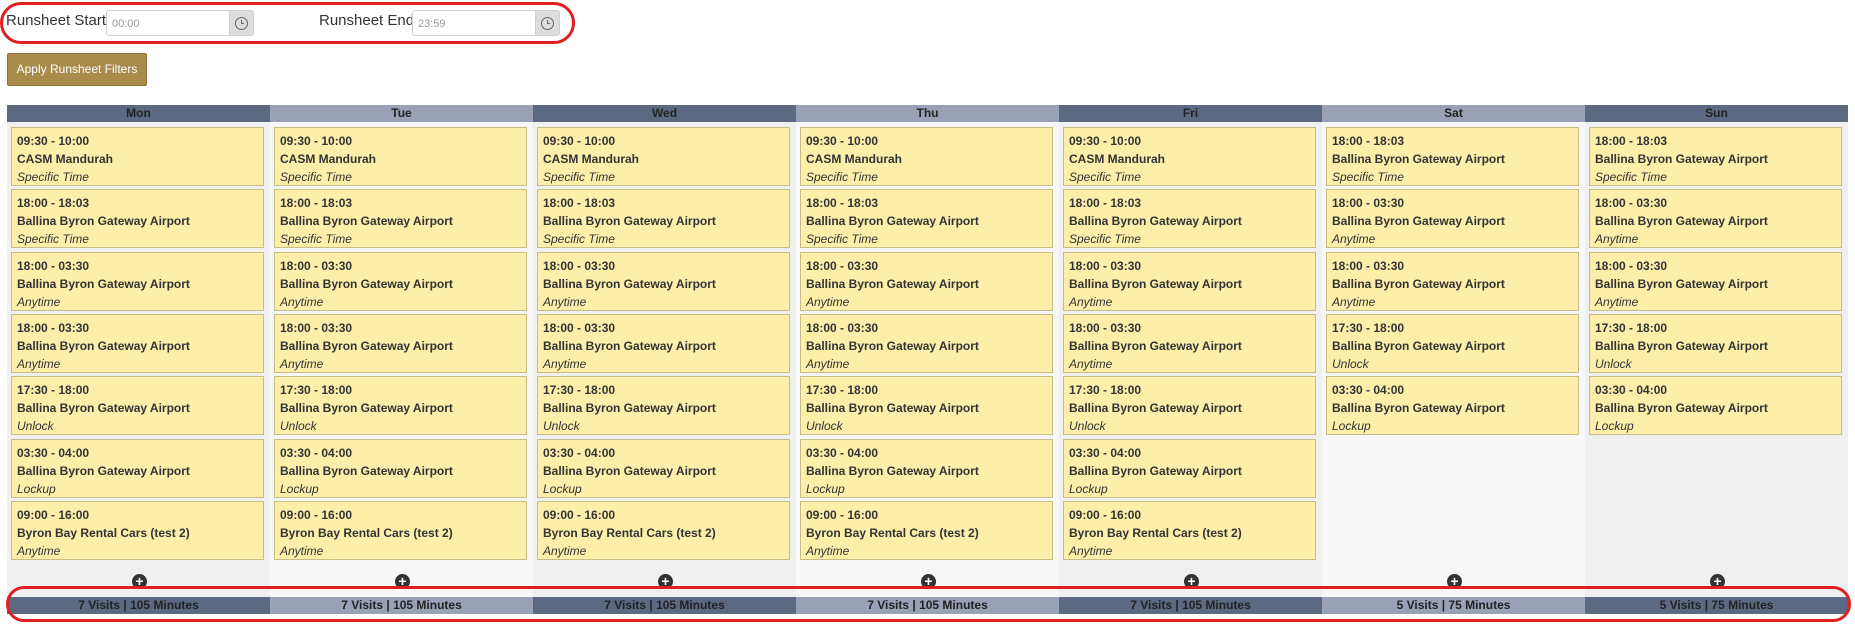  I want to click on runsheet-end-label: Runsheet End, so click(367, 20).